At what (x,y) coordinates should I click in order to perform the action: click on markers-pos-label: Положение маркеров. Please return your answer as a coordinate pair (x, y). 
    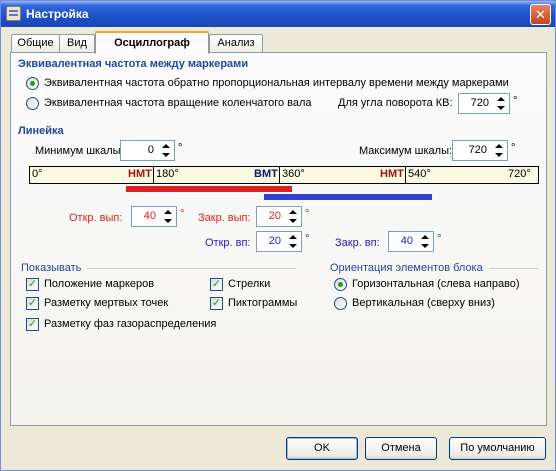
    Looking at the image, I should click on (99, 284).